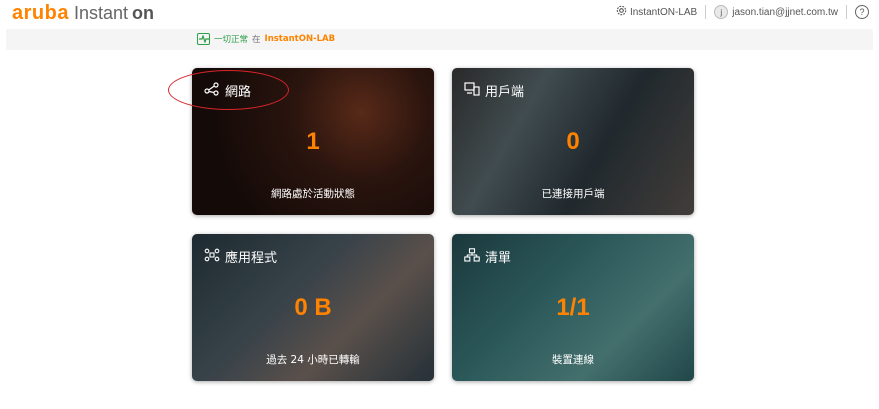 Image resolution: width=879 pixels, height=409 pixels. Describe the element at coordinates (40, 13) in the screenshot. I see `brand-primary: aruba` at that location.